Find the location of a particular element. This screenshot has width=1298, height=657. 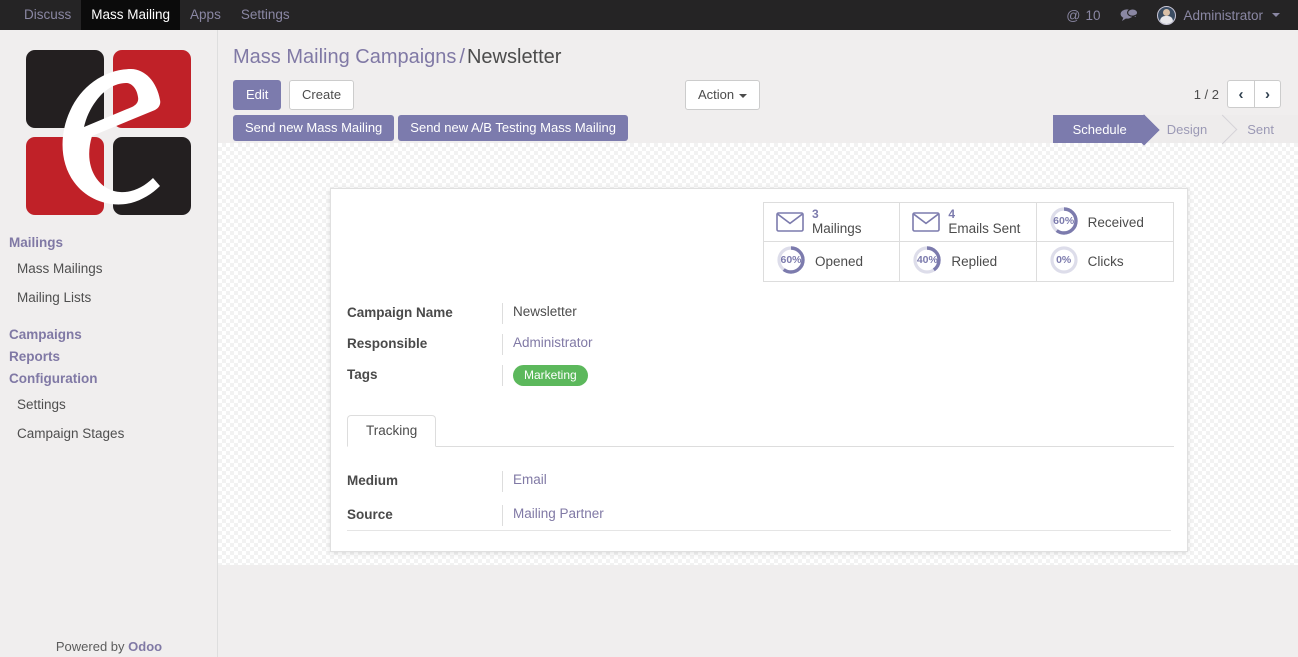

field-value: Marketing is located at coordinates (674, 375).